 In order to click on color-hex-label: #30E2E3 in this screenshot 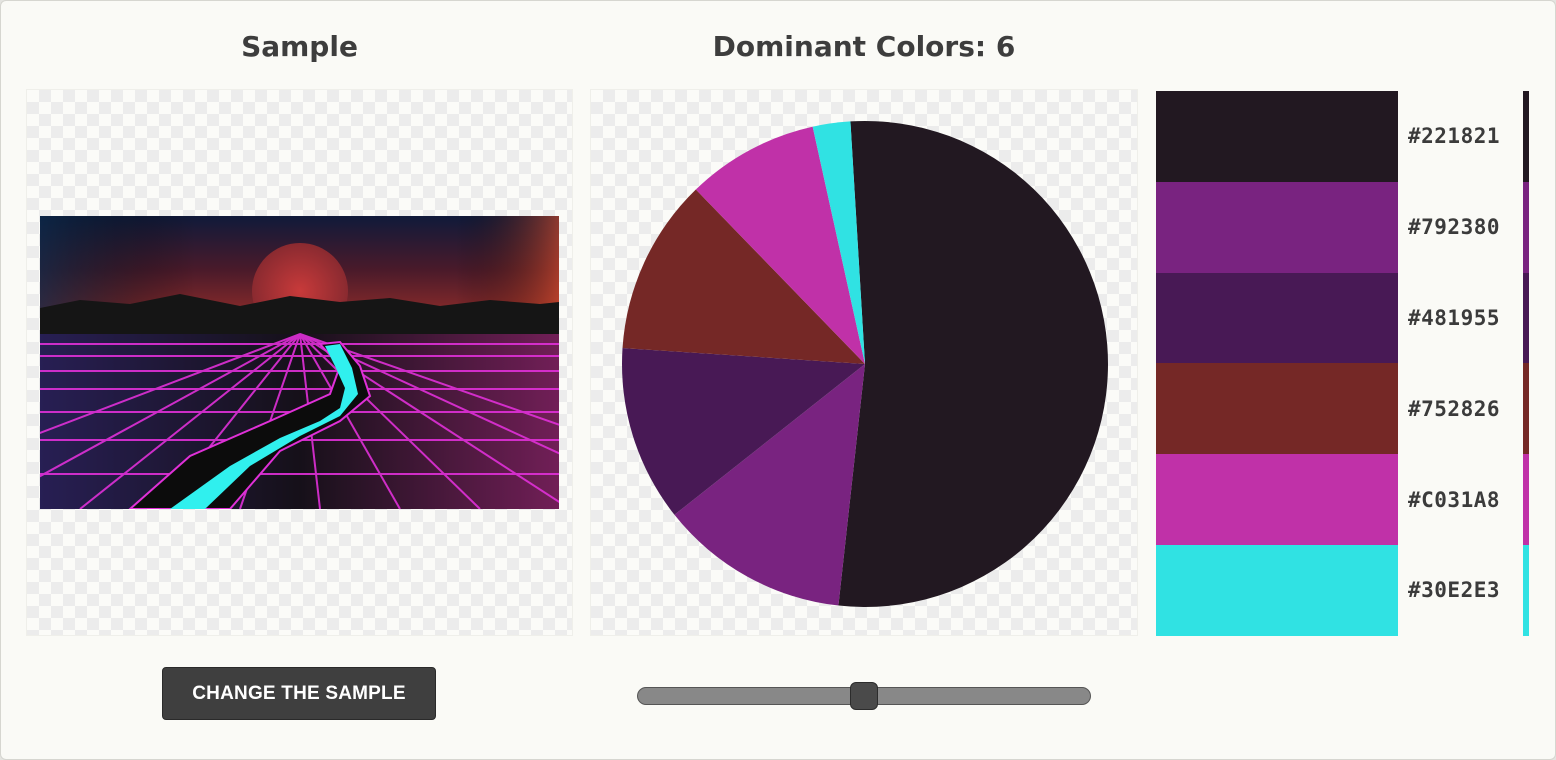, I will do `click(1454, 590)`.